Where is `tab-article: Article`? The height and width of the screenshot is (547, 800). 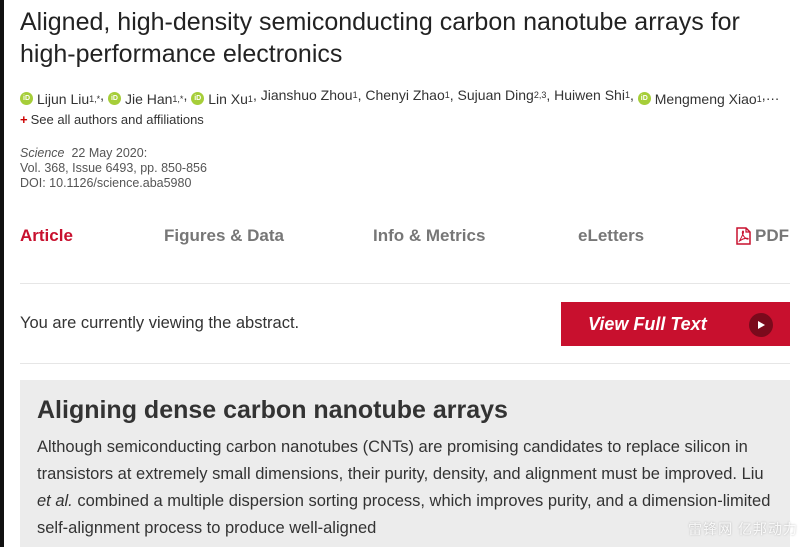
tab-article: Article is located at coordinates (46, 236).